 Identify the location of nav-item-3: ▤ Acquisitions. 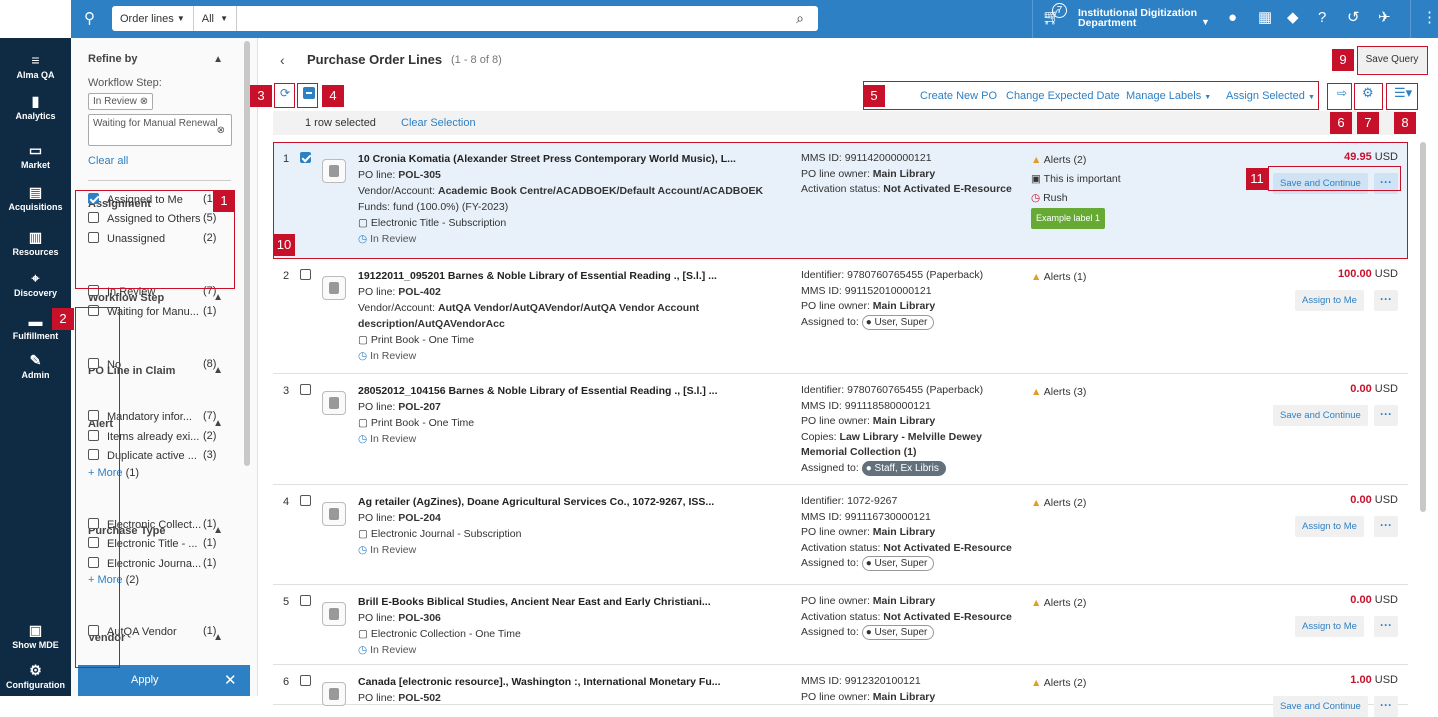
(35, 198).